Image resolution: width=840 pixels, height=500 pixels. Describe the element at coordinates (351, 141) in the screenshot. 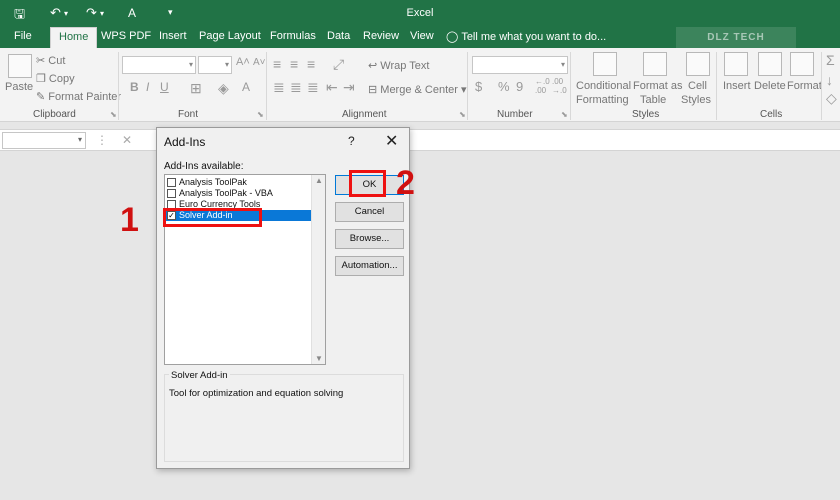

I see `help-icon: ?` at that location.